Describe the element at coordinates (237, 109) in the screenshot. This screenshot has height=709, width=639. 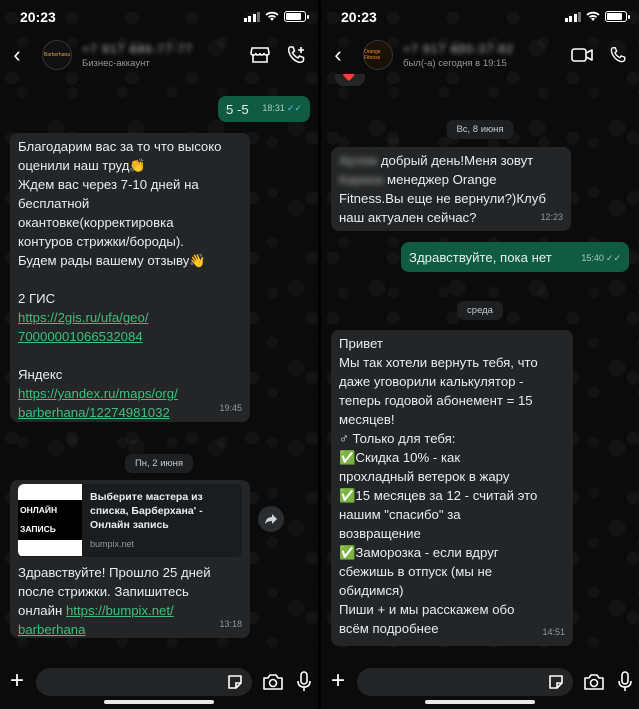
I see `message-text: 5 -5` at that location.